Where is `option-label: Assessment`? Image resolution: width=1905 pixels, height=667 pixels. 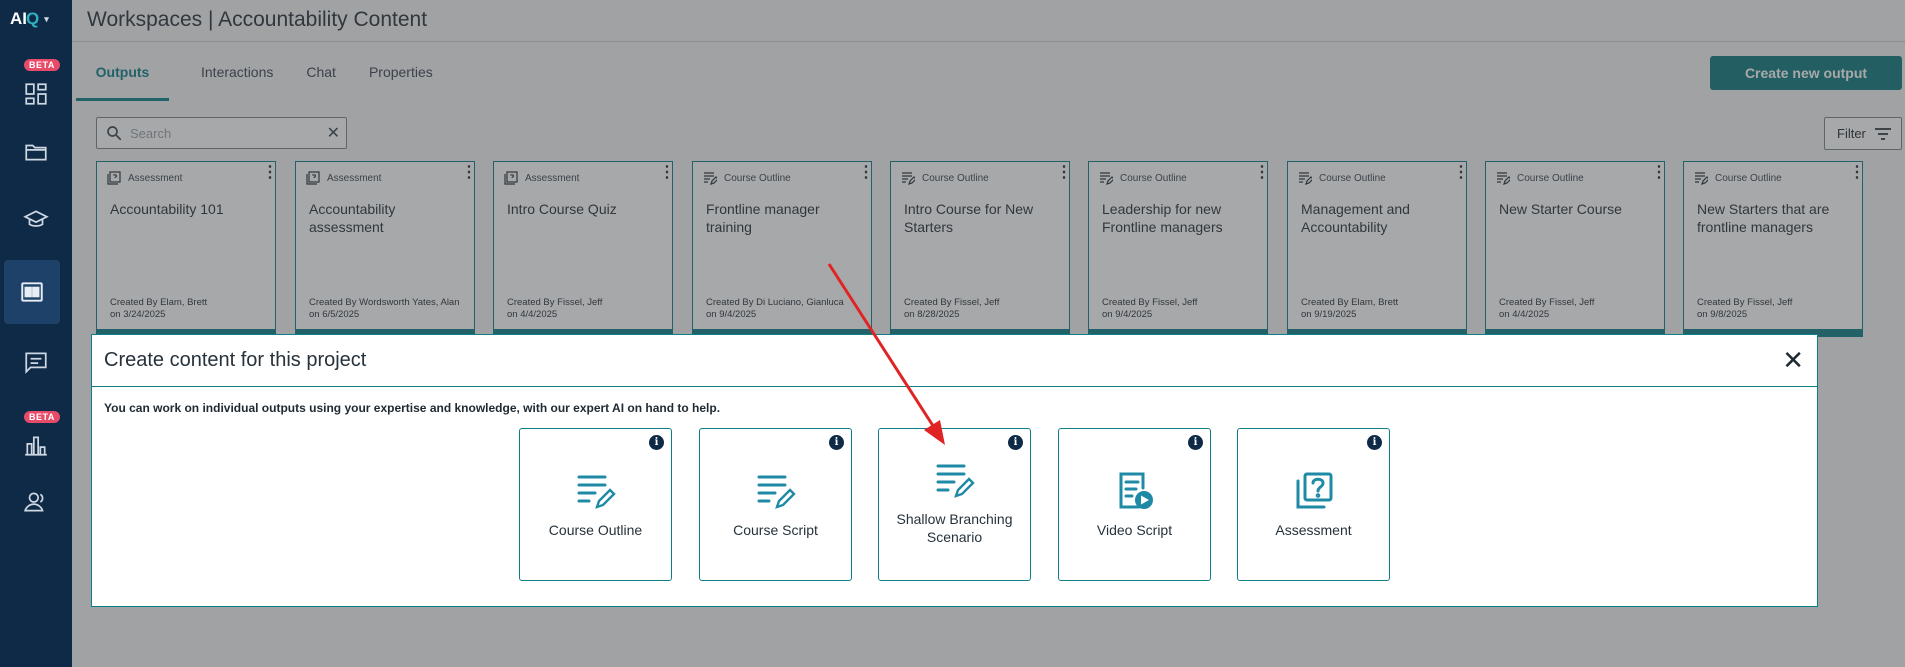
option-label: Assessment is located at coordinates (1313, 530).